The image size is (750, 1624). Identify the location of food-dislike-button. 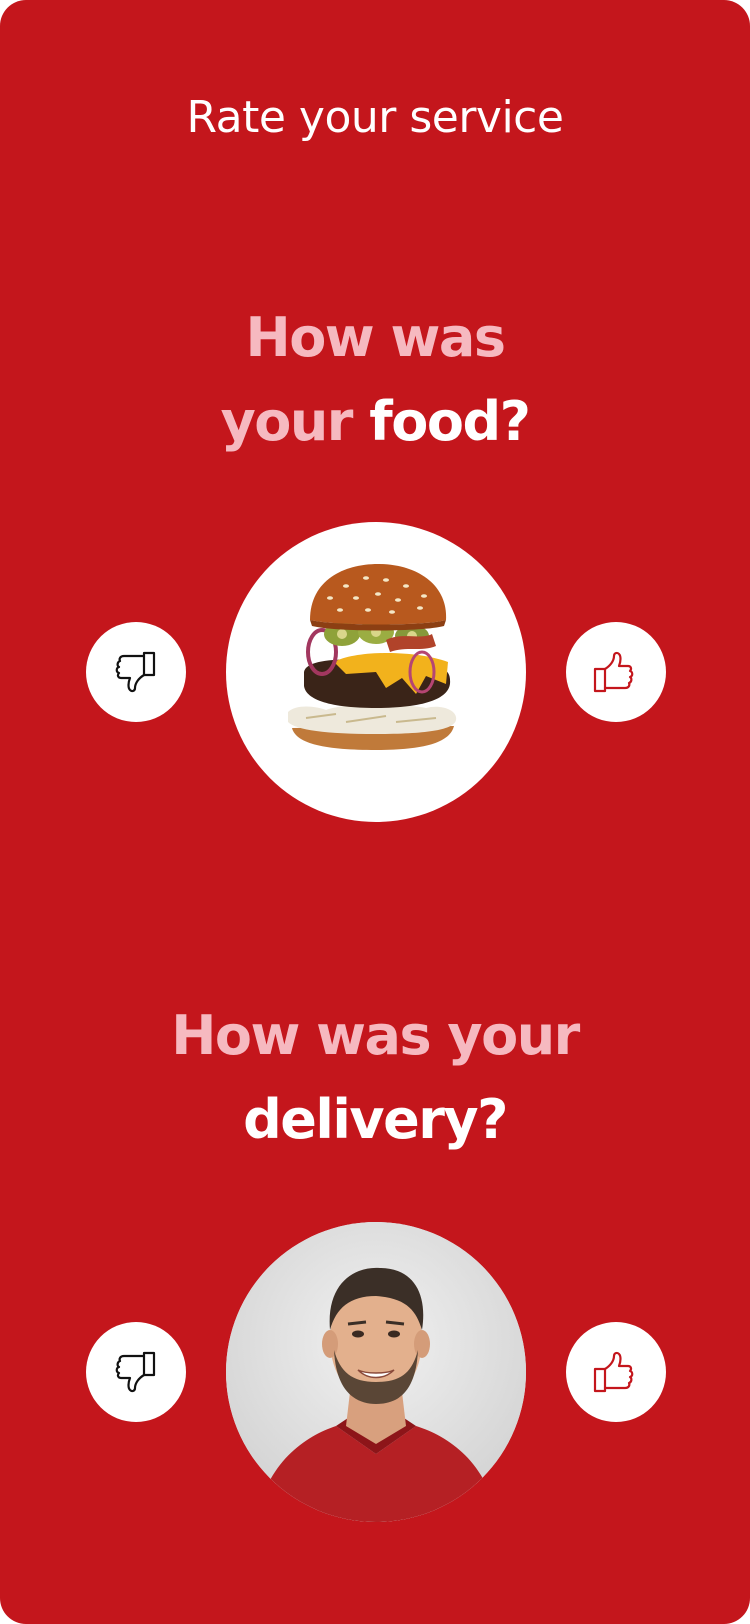
(136, 672).